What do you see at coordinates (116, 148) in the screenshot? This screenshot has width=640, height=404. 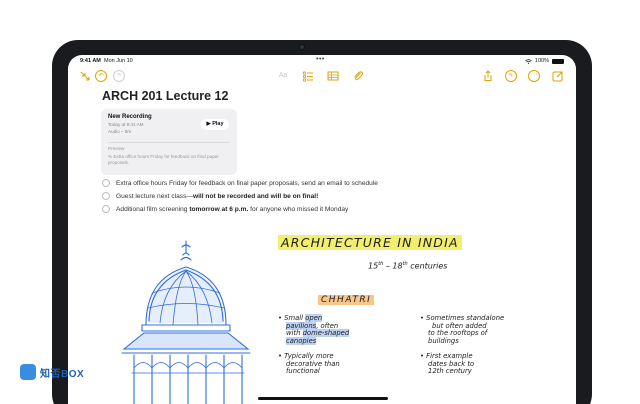 I see `preview-label: Preview` at bounding box center [116, 148].